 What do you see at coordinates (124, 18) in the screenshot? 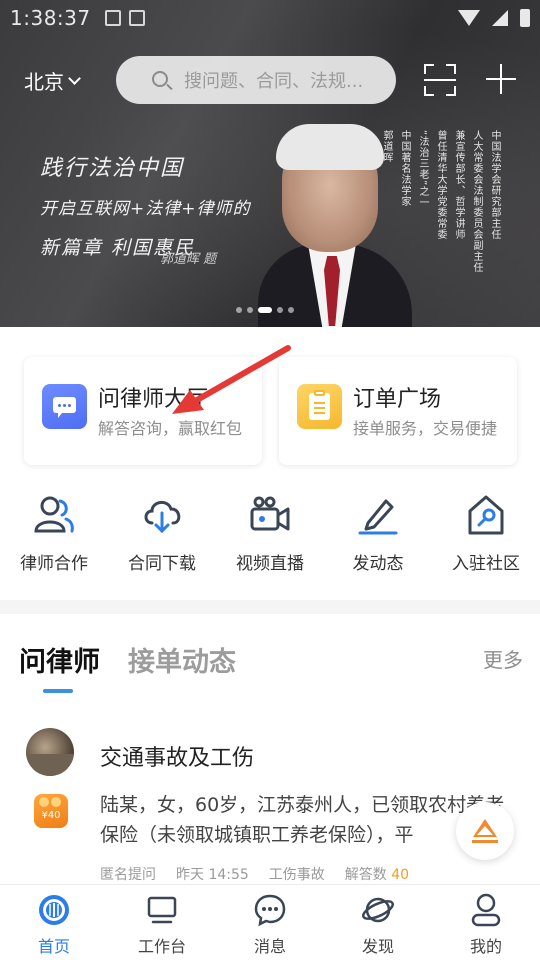
I see `notification-icons` at bounding box center [124, 18].